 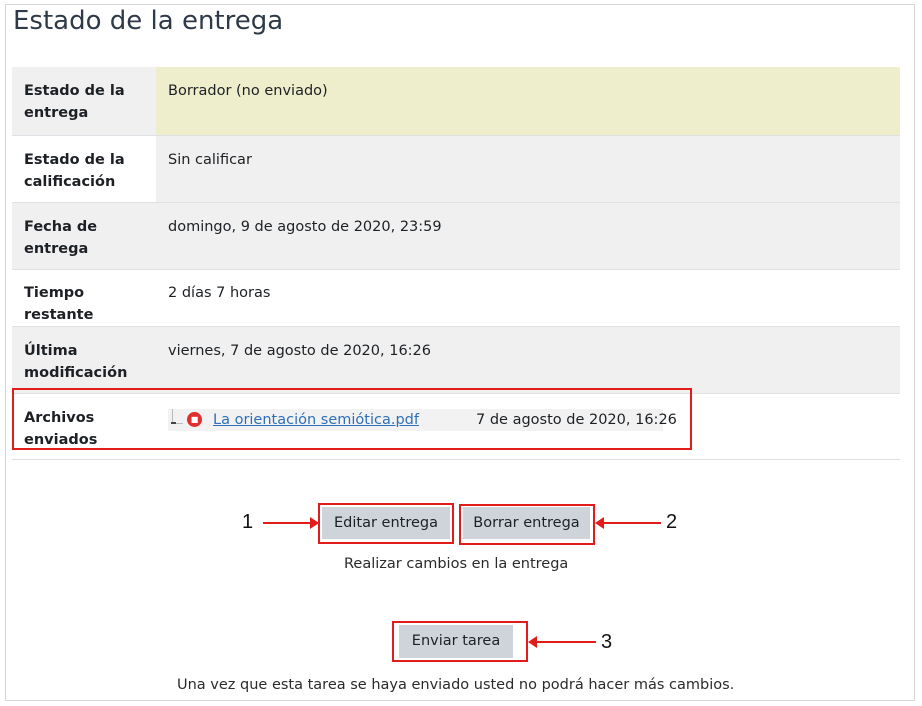 I want to click on row-label: Fecha de entrega, so click(x=84, y=236).